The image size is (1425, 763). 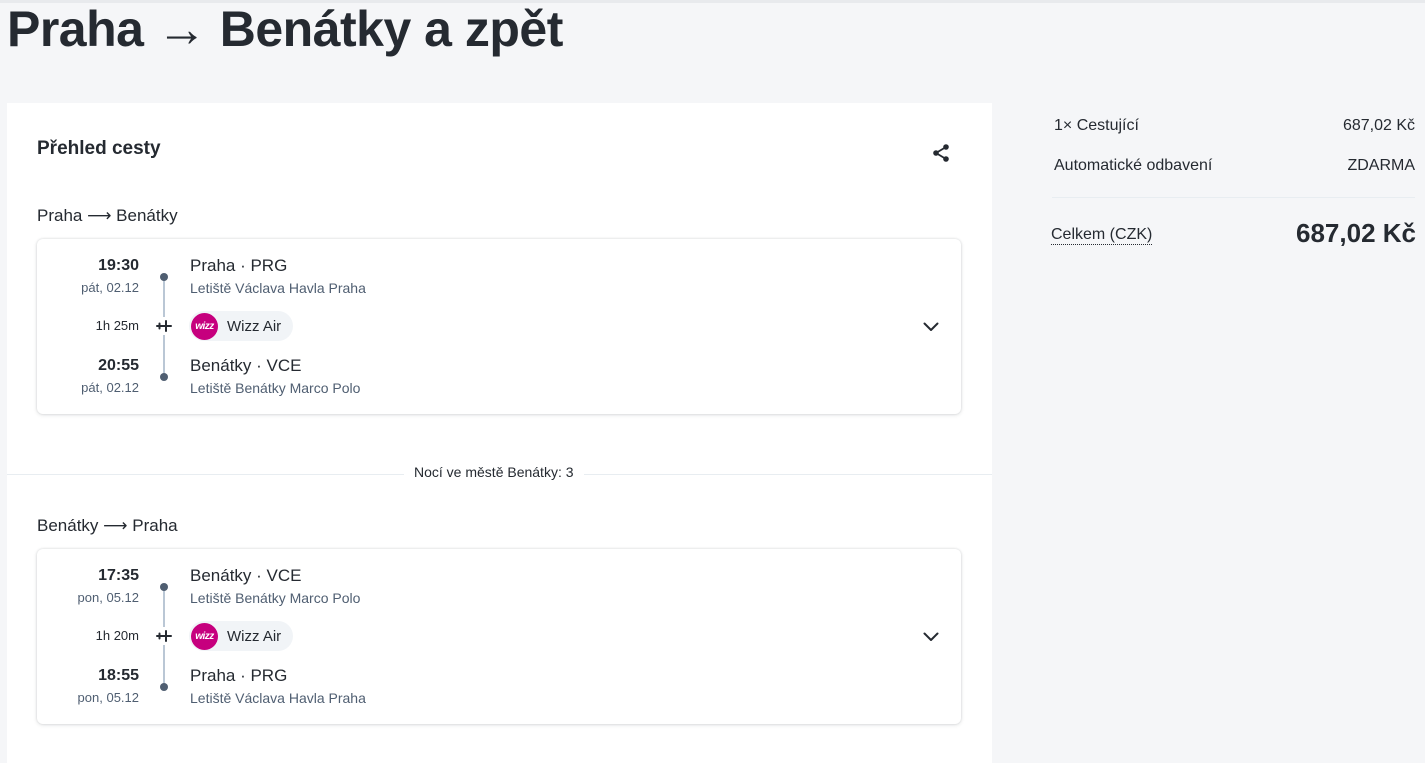 I want to click on passengers-price: 687,02 Kč, so click(x=1378, y=125).